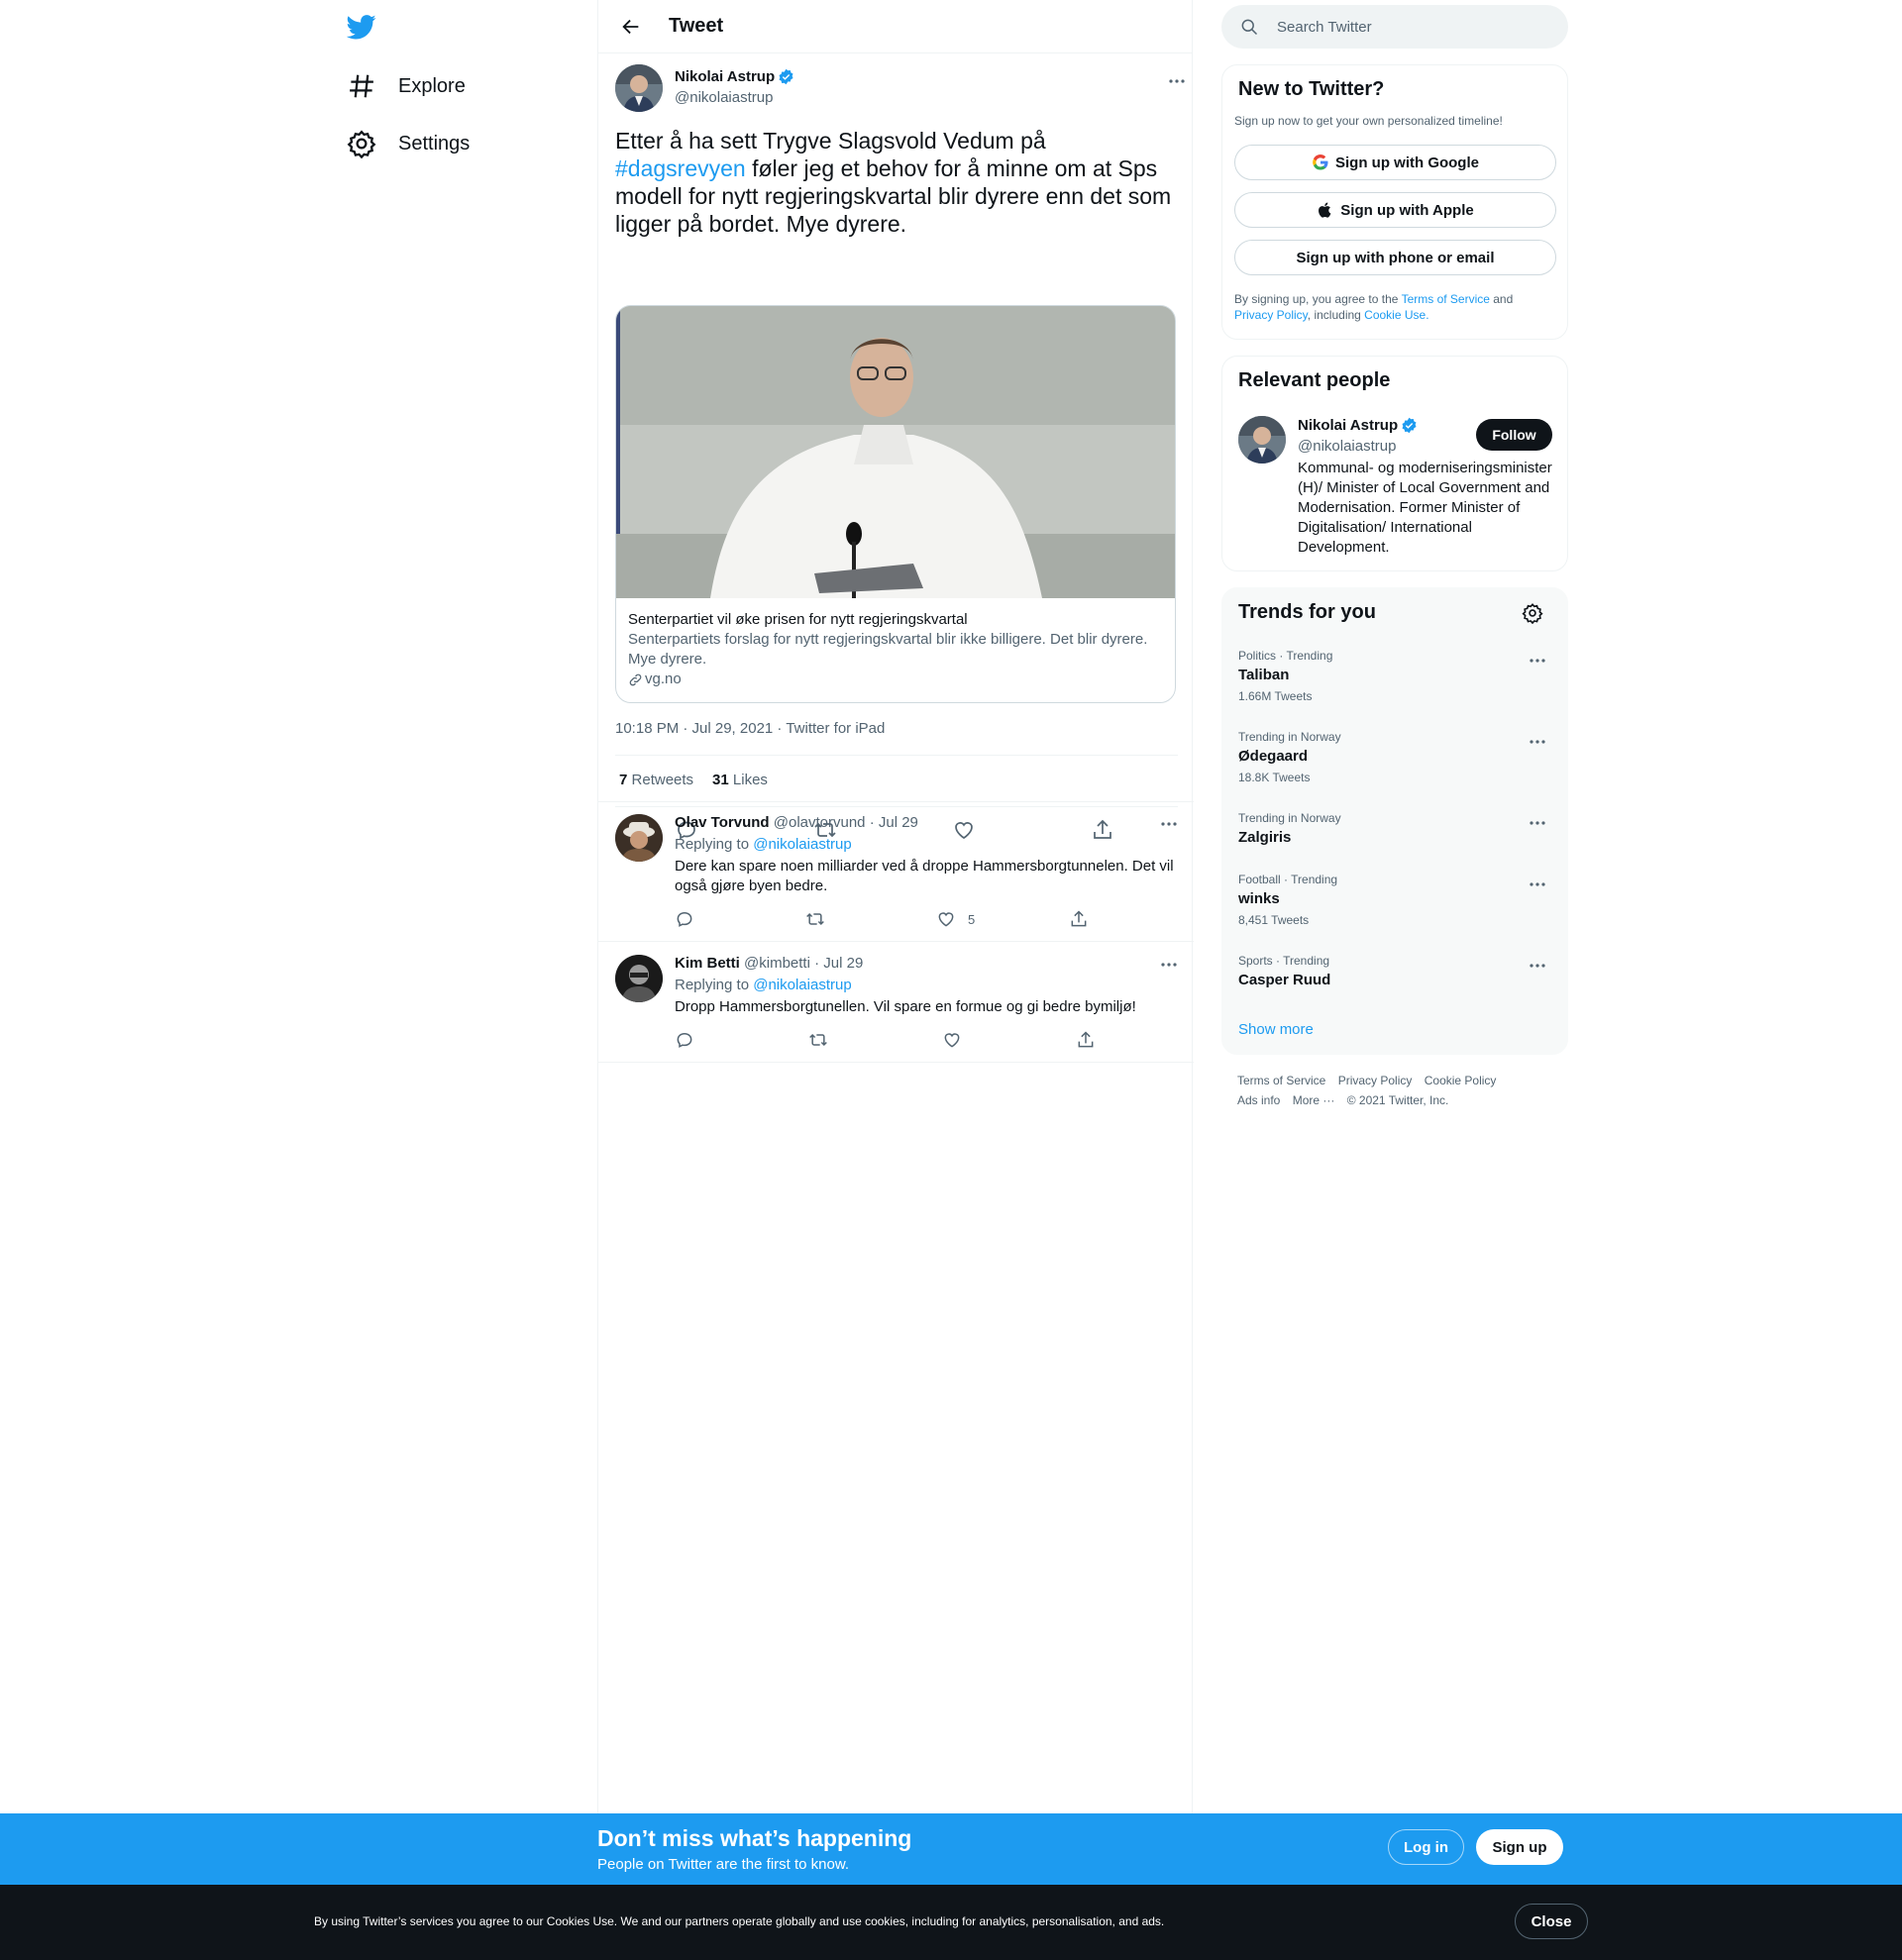 Image resolution: width=1902 pixels, height=1960 pixels. What do you see at coordinates (723, 1865) in the screenshot?
I see `banner-subtitle: People on Twitter are the first to know.` at bounding box center [723, 1865].